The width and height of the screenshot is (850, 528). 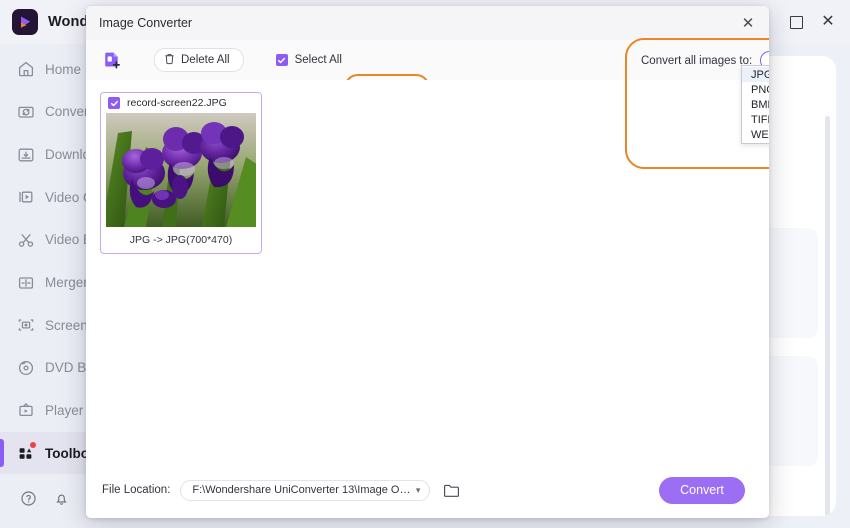 What do you see at coordinates (827, 316) in the screenshot?
I see `content-scrollbar` at bounding box center [827, 316].